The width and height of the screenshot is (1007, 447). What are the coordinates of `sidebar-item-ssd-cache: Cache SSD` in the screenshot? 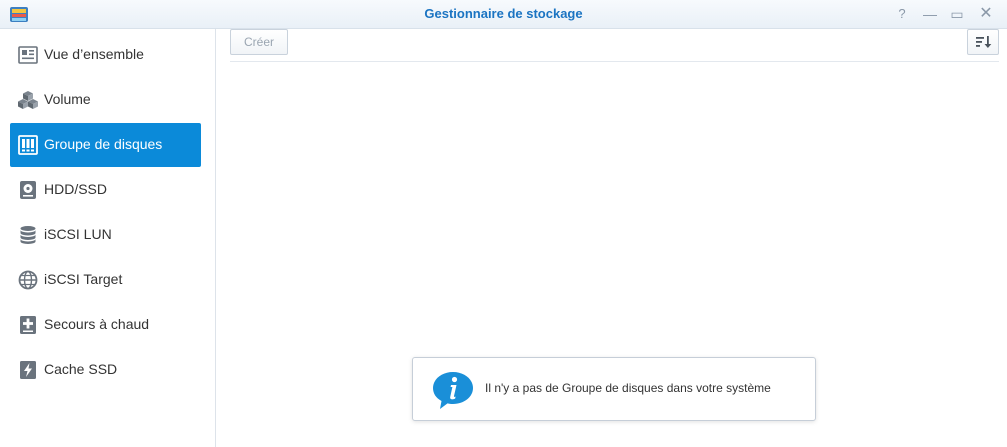 It's located at (105, 370).